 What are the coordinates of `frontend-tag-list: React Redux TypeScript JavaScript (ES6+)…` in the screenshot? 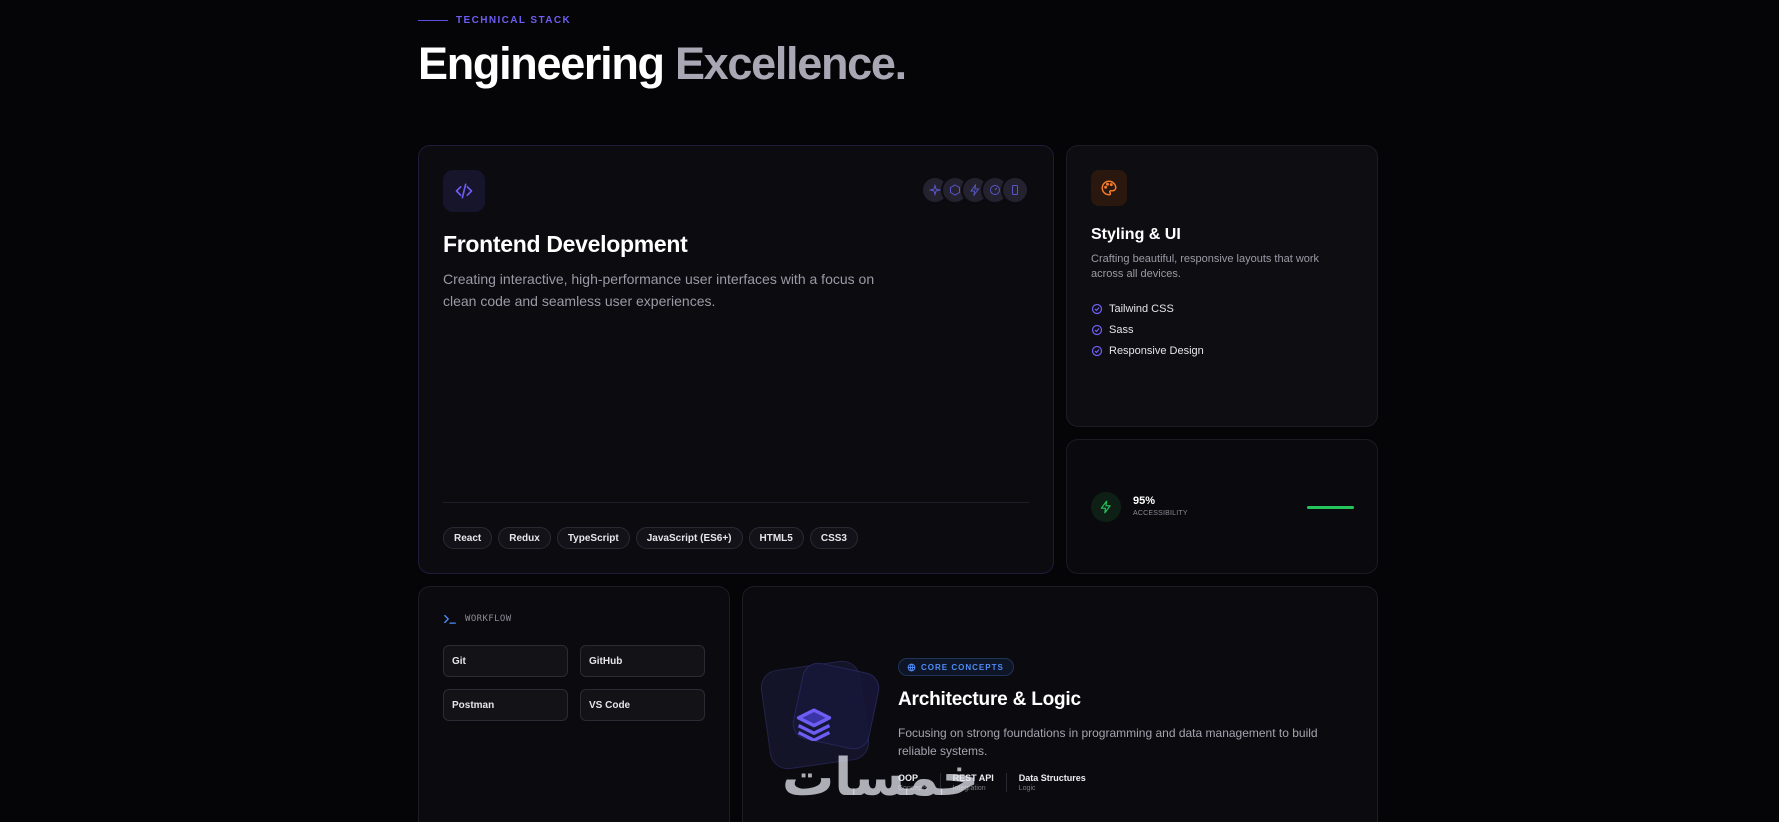 It's located at (650, 538).